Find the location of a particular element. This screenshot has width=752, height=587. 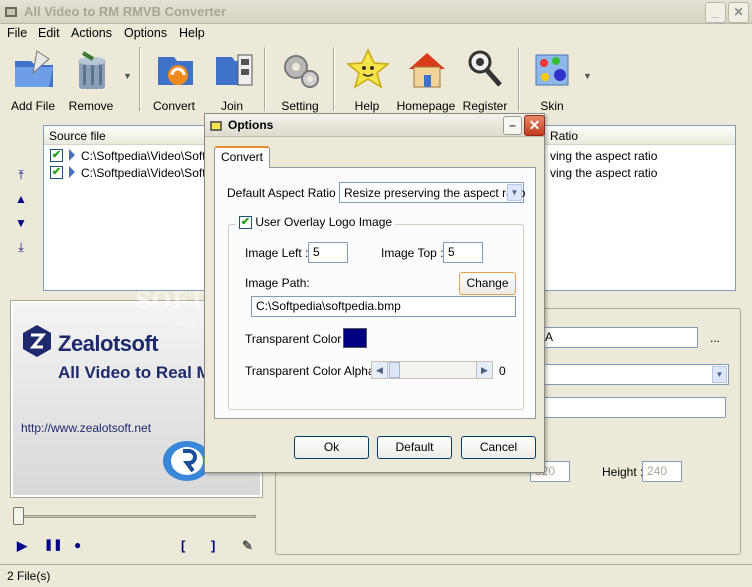

setting-button: Setting is located at coordinates (300, 80).